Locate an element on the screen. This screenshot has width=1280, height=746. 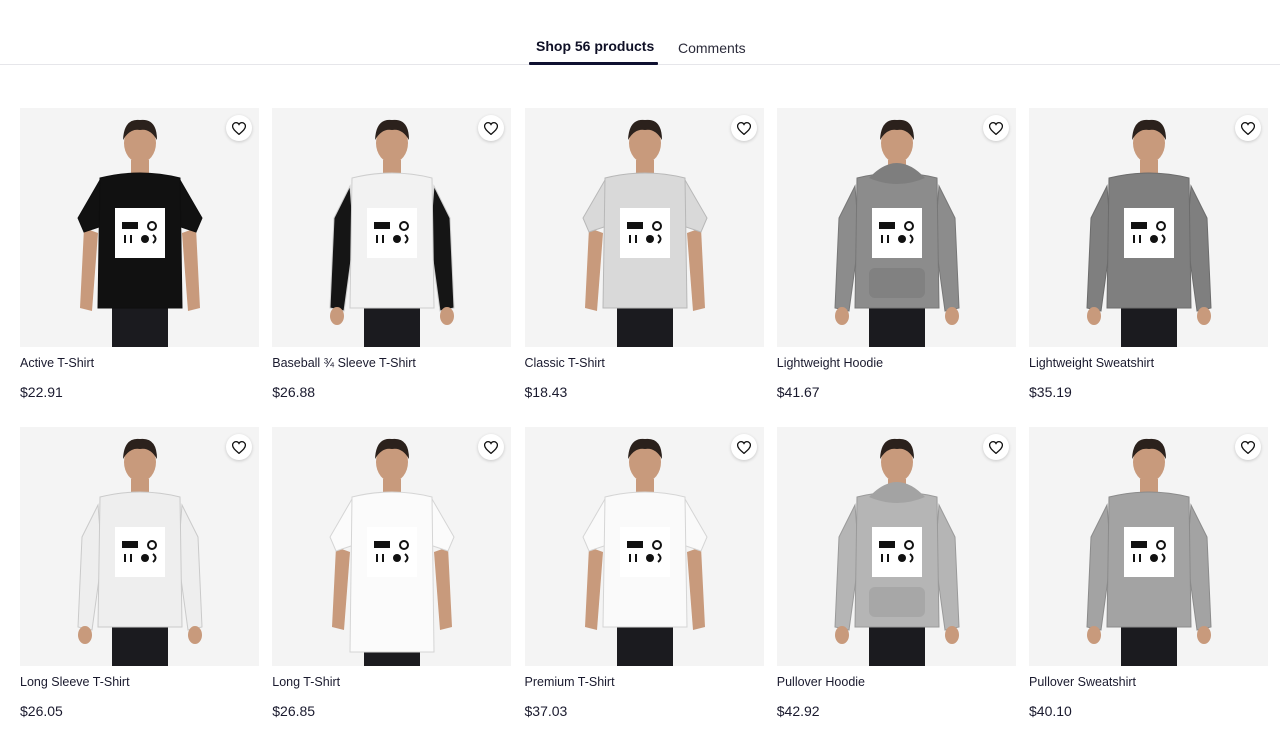
product-title: Long T-Shirt is located at coordinates (306, 682).